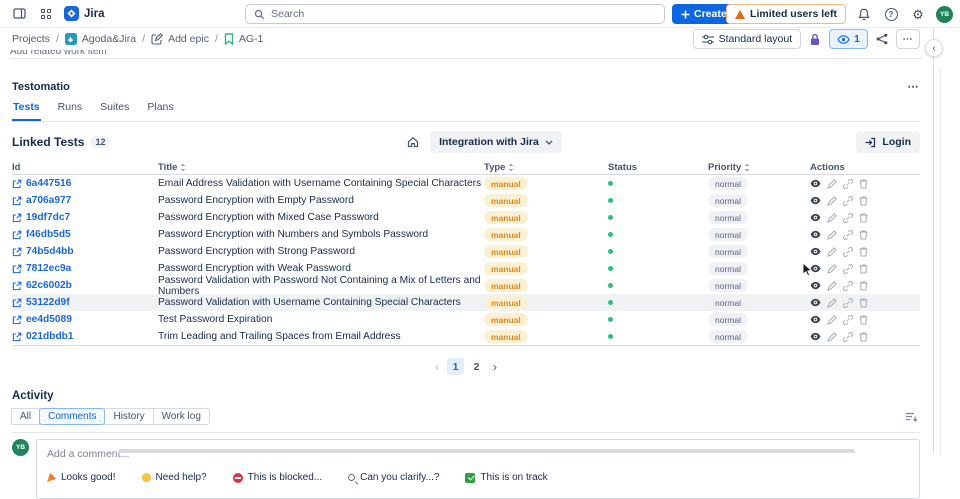 The width and height of the screenshot is (960, 499). I want to click on quick-reply-chip: Need help?, so click(174, 477).